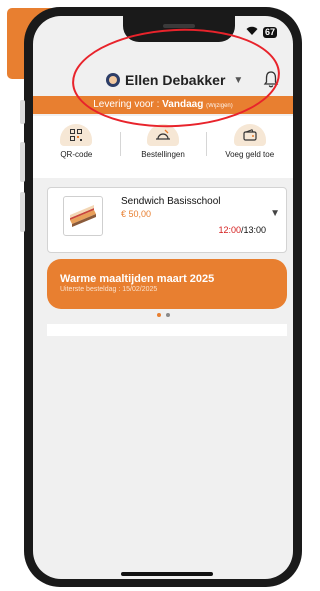  I want to click on expand-icon: ▼, so click(275, 213).